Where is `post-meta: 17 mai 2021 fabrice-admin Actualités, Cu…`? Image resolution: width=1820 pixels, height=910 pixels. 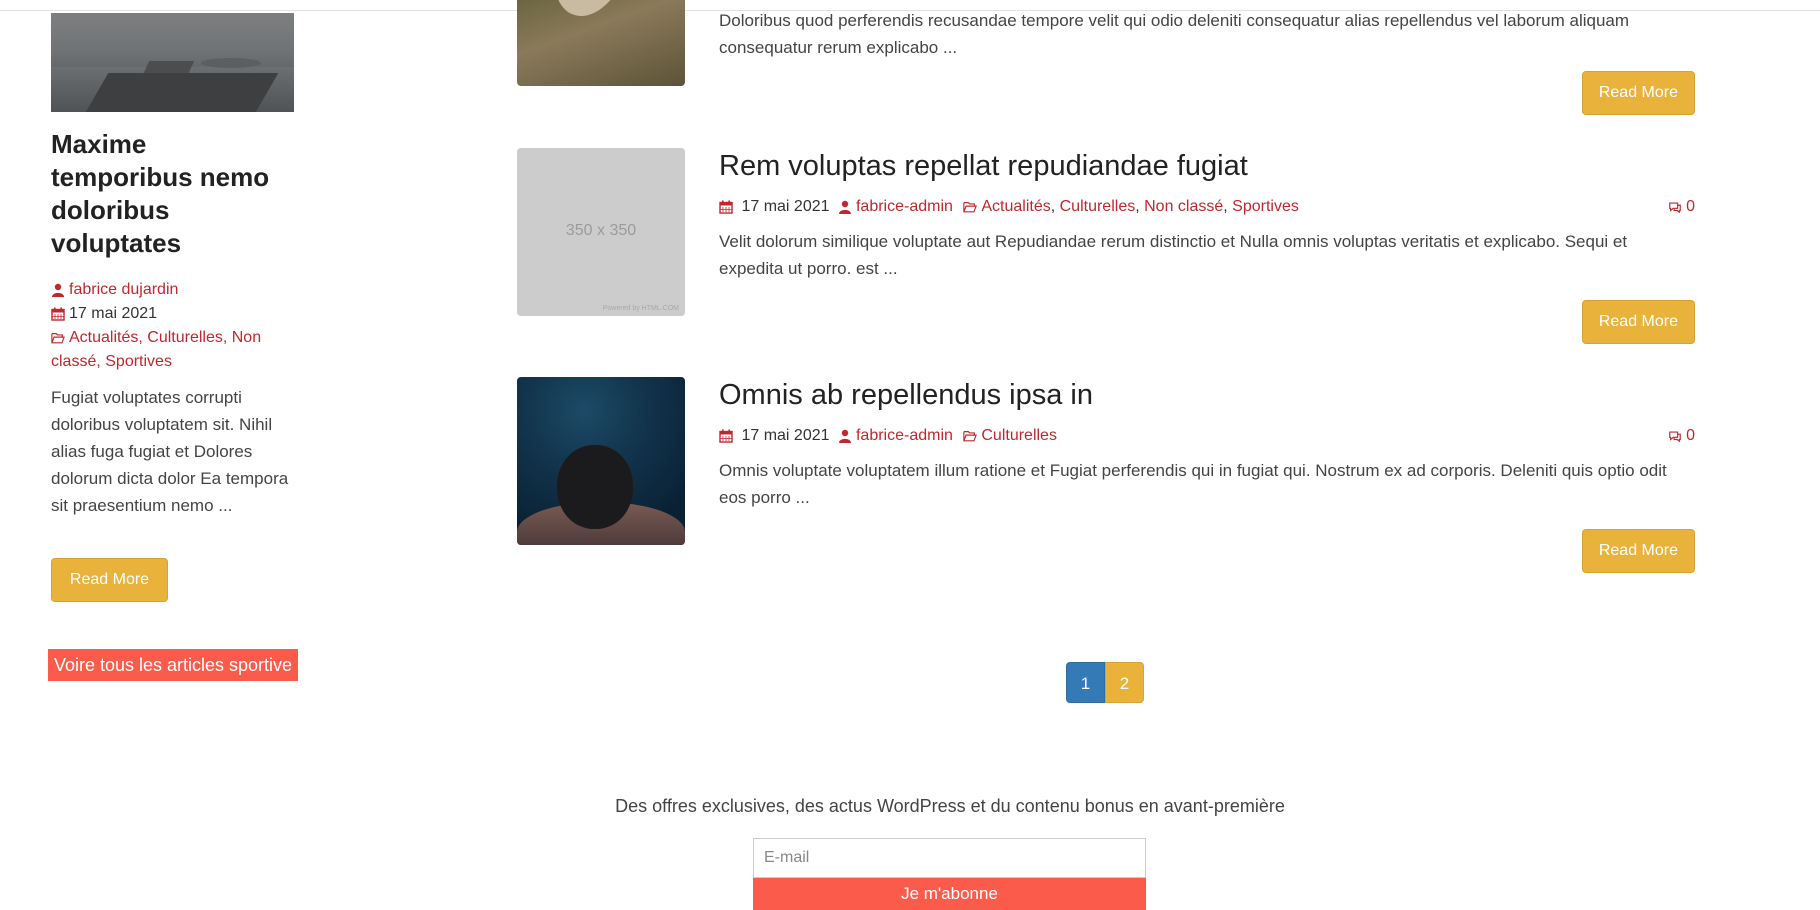
post-meta: 17 mai 2021 fabrice-admin Actualités, Cu… is located at coordinates (1207, 207).